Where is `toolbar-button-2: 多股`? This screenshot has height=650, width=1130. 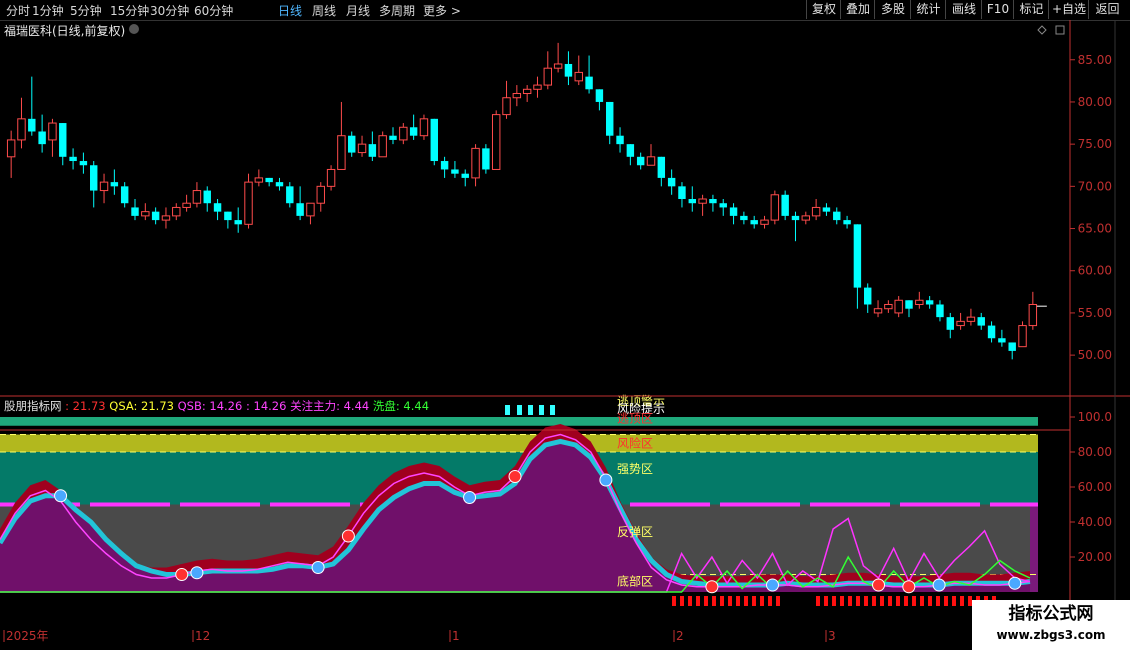 toolbar-button-2: 多股 is located at coordinates (892, 9).